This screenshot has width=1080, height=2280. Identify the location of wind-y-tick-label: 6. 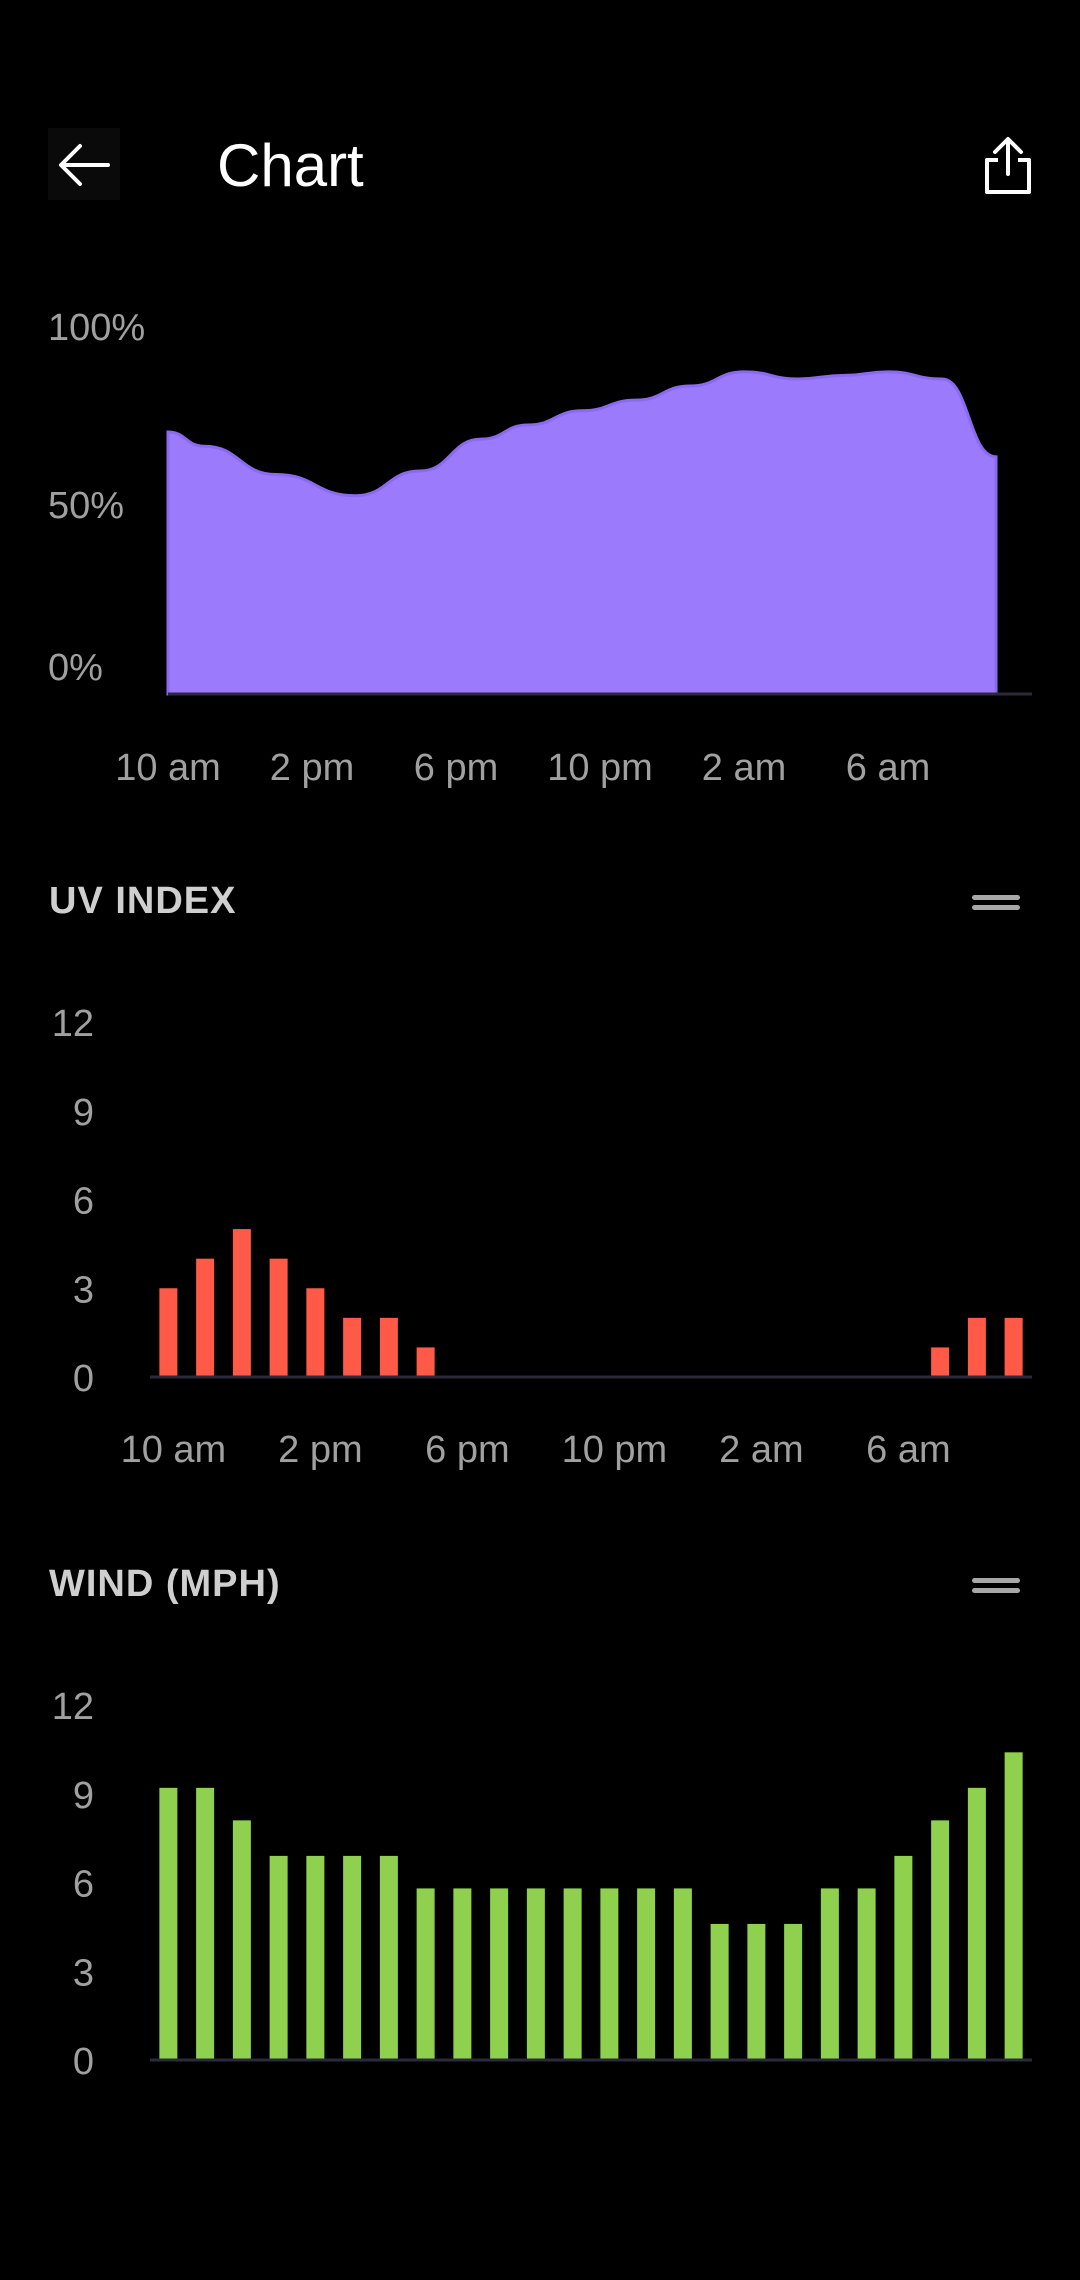
(83, 1885).